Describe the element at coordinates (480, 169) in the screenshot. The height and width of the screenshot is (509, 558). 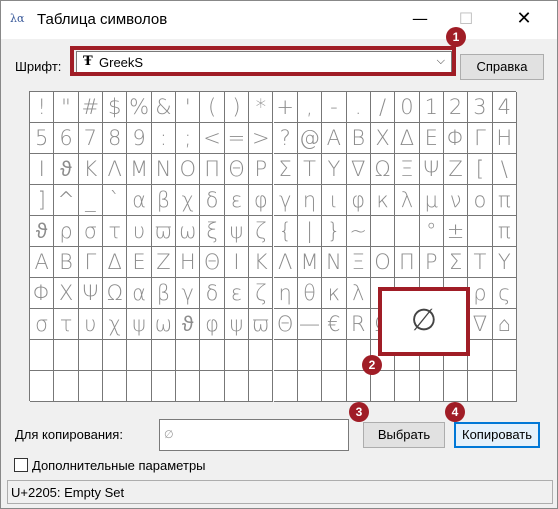
I see `char-cell: [` at that location.